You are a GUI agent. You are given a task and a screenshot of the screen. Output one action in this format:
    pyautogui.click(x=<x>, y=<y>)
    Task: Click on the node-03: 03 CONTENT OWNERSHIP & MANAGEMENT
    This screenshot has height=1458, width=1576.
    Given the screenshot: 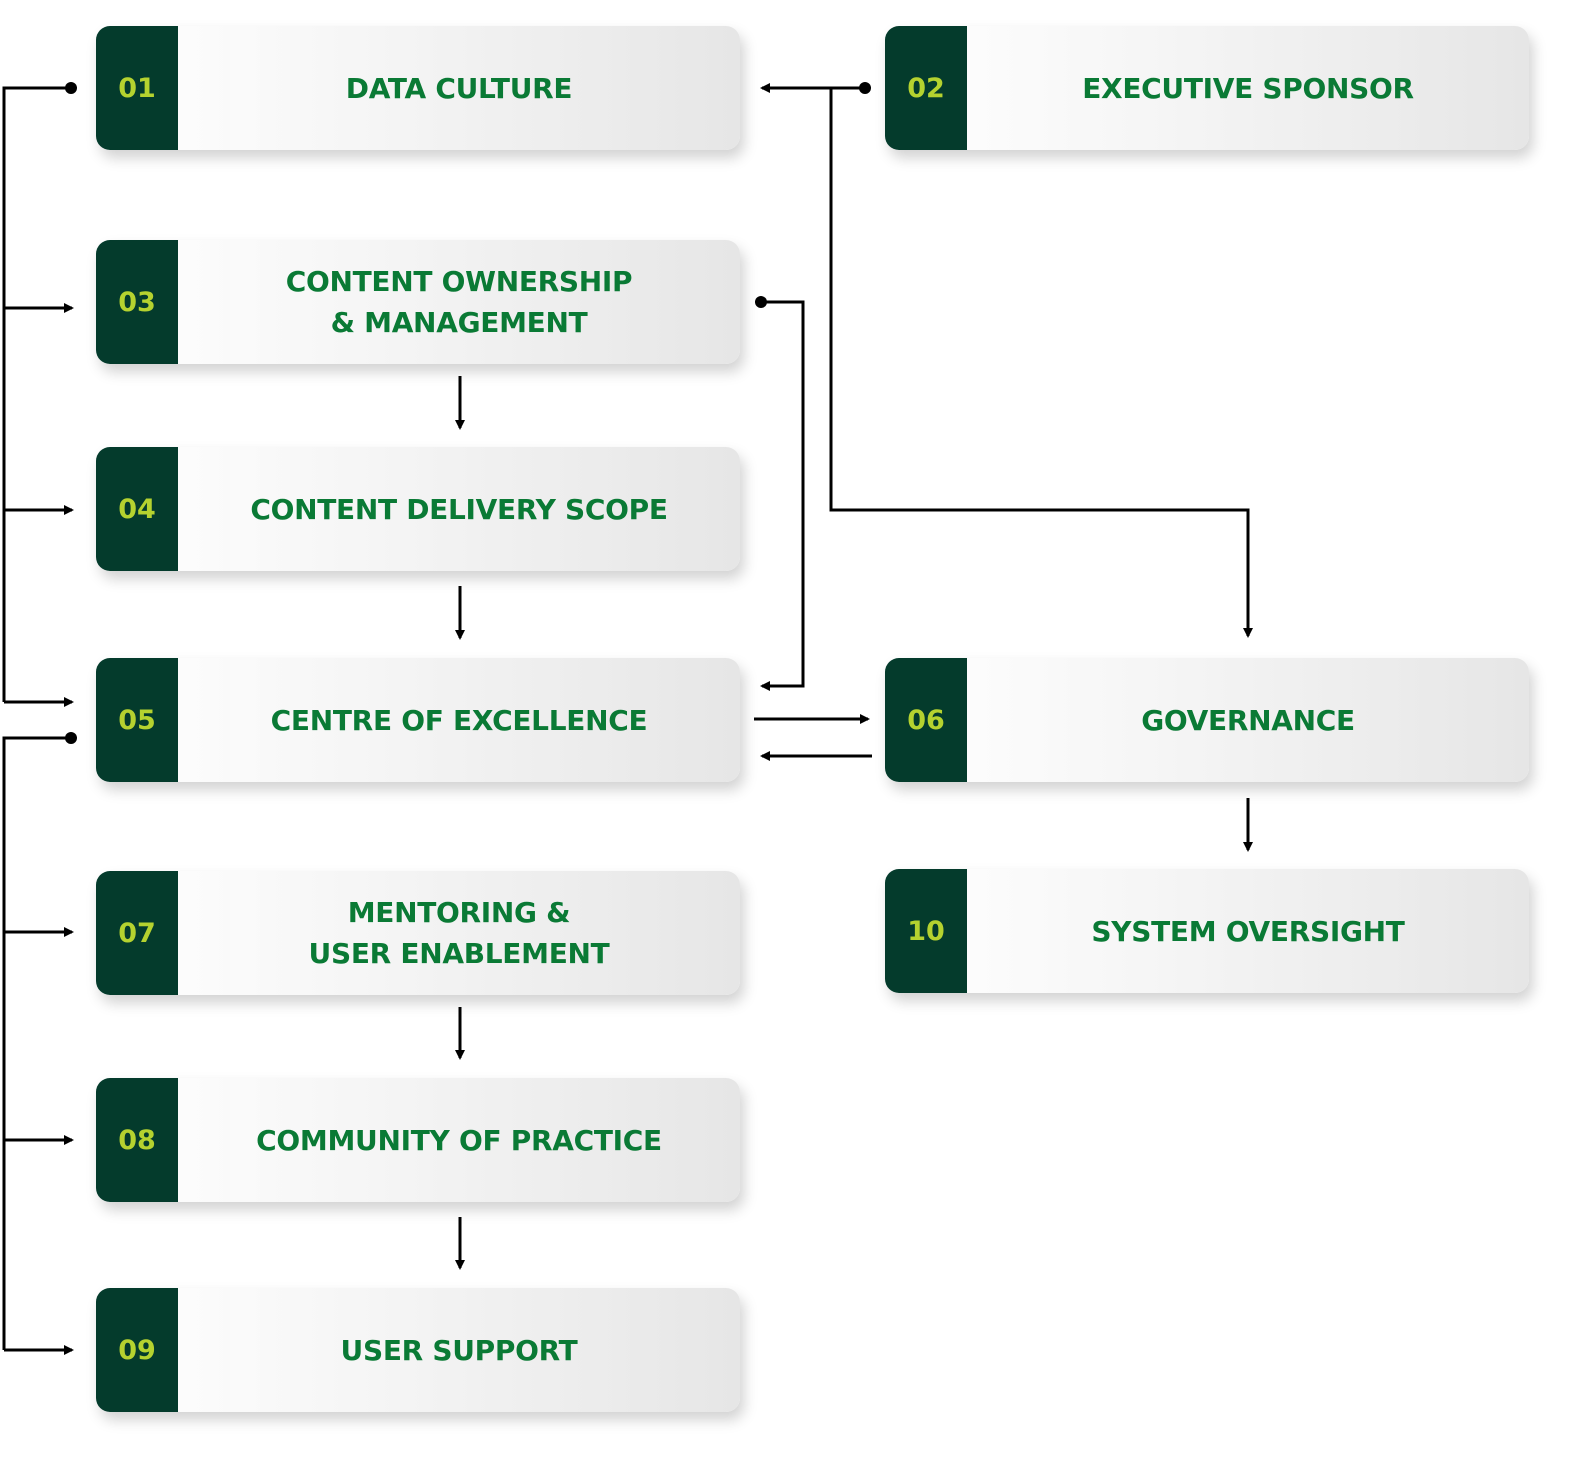 What is the action you would take?
    pyautogui.click(x=418, y=302)
    